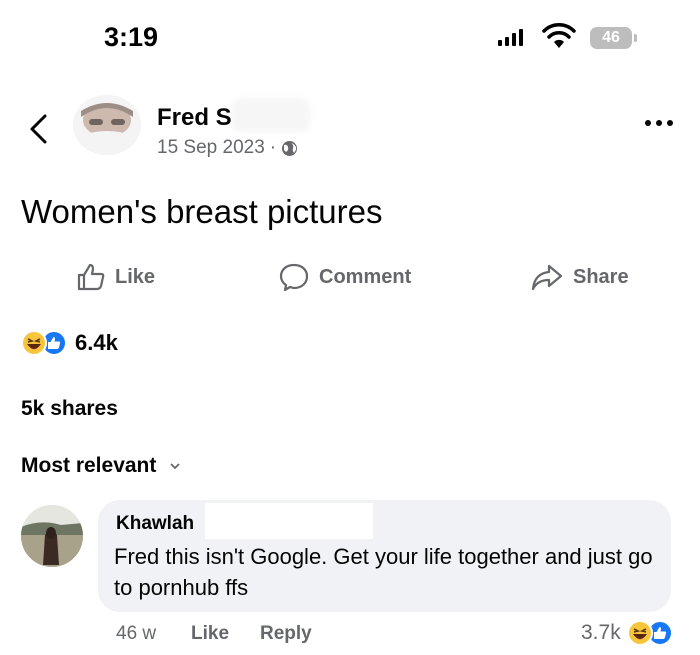 The height and width of the screenshot is (655, 700). Describe the element at coordinates (211, 147) in the screenshot. I see `post-date: 15 Sep 2023` at that location.